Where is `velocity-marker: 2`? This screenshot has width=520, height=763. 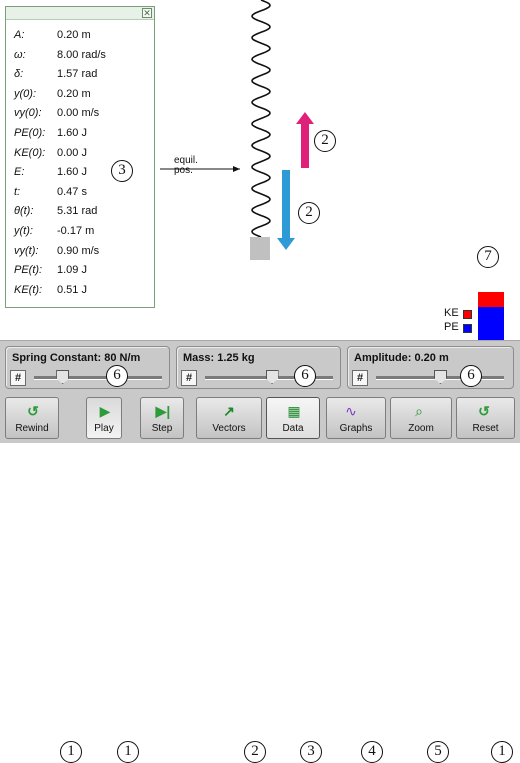 velocity-marker: 2 is located at coordinates (325, 141).